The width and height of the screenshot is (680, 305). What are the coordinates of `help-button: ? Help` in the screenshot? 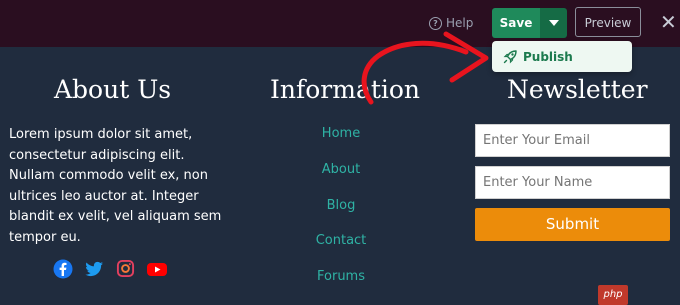 It's located at (451, 23).